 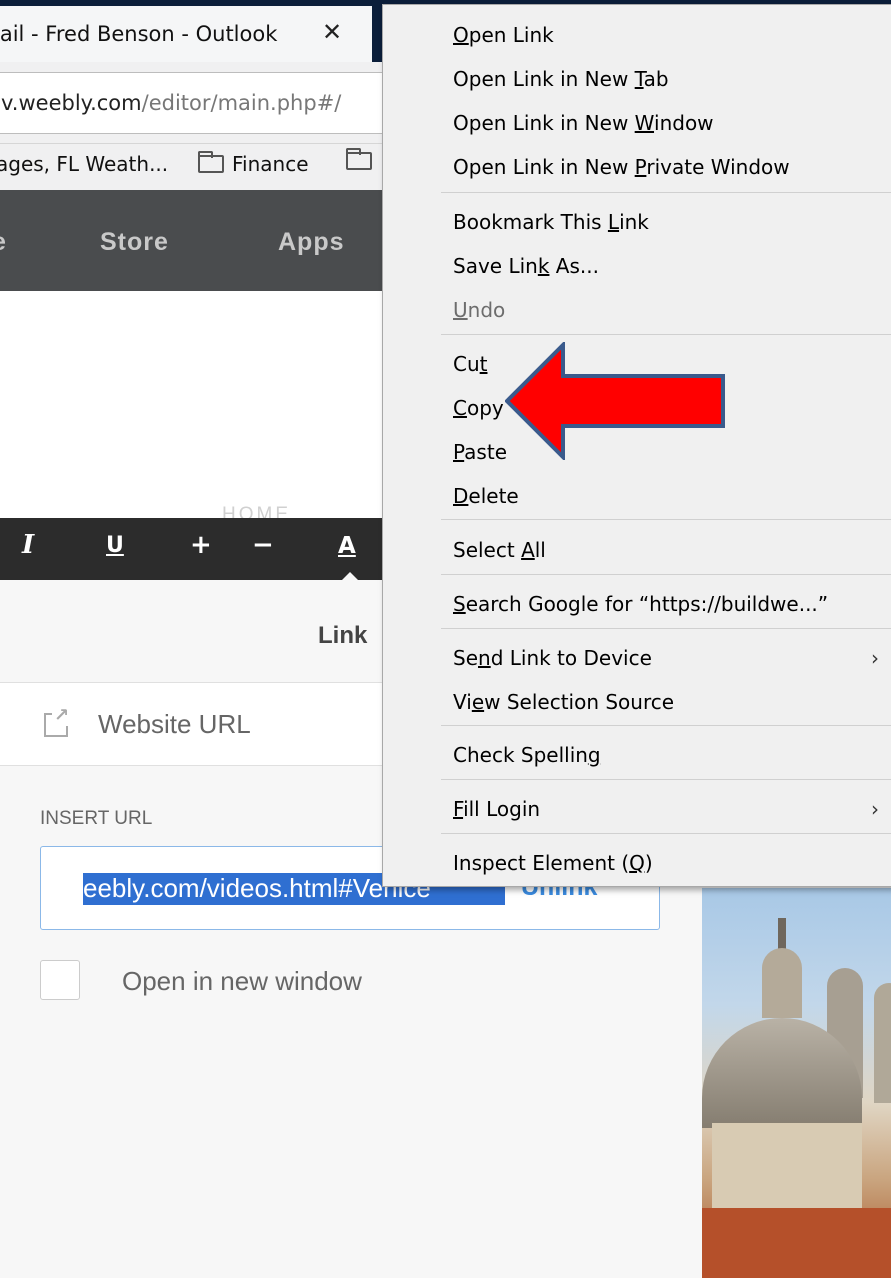 I want to click on mi-key: U, so click(x=460, y=310).